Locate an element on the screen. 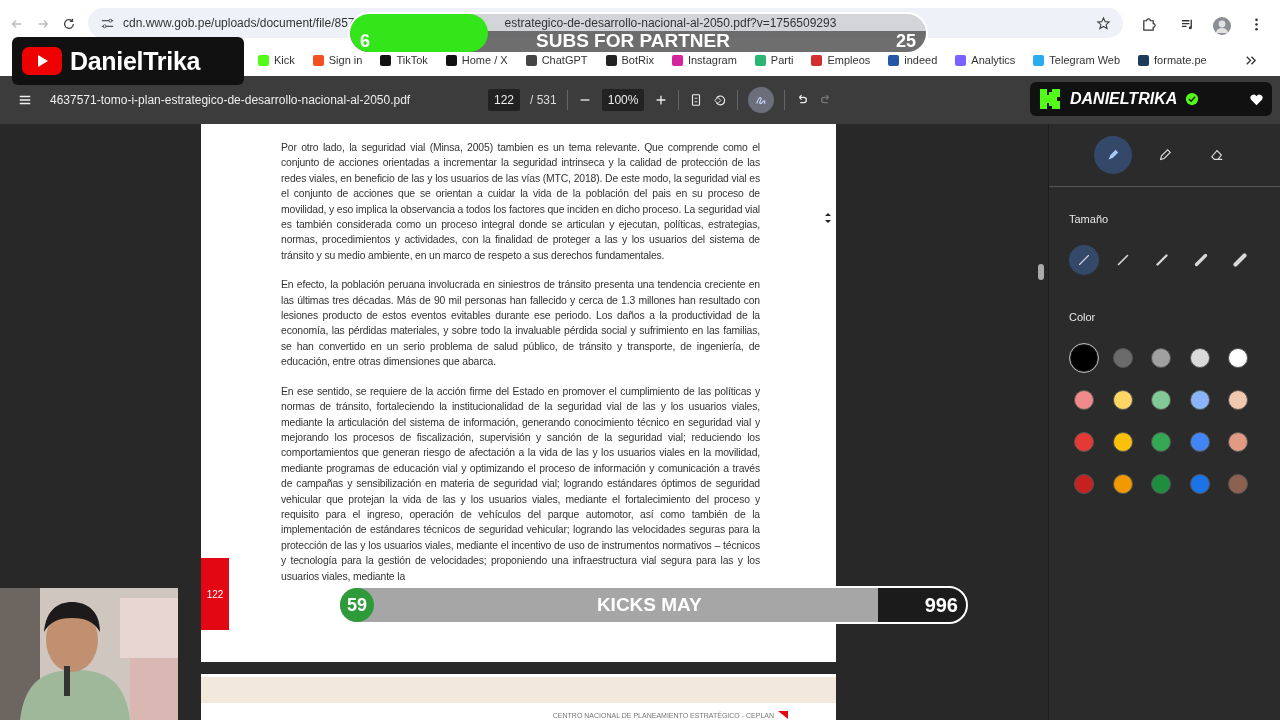  bookmark: Instagram is located at coordinates (704, 60).